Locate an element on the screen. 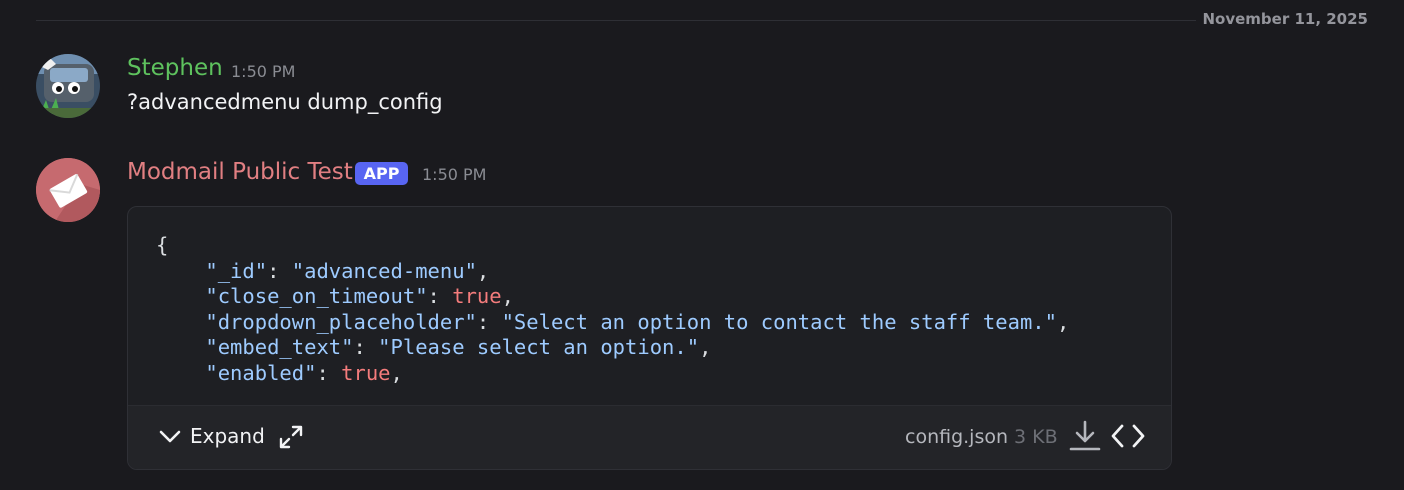 This screenshot has height=490, width=1404. json-key: "embed_text" is located at coordinates (279, 347).